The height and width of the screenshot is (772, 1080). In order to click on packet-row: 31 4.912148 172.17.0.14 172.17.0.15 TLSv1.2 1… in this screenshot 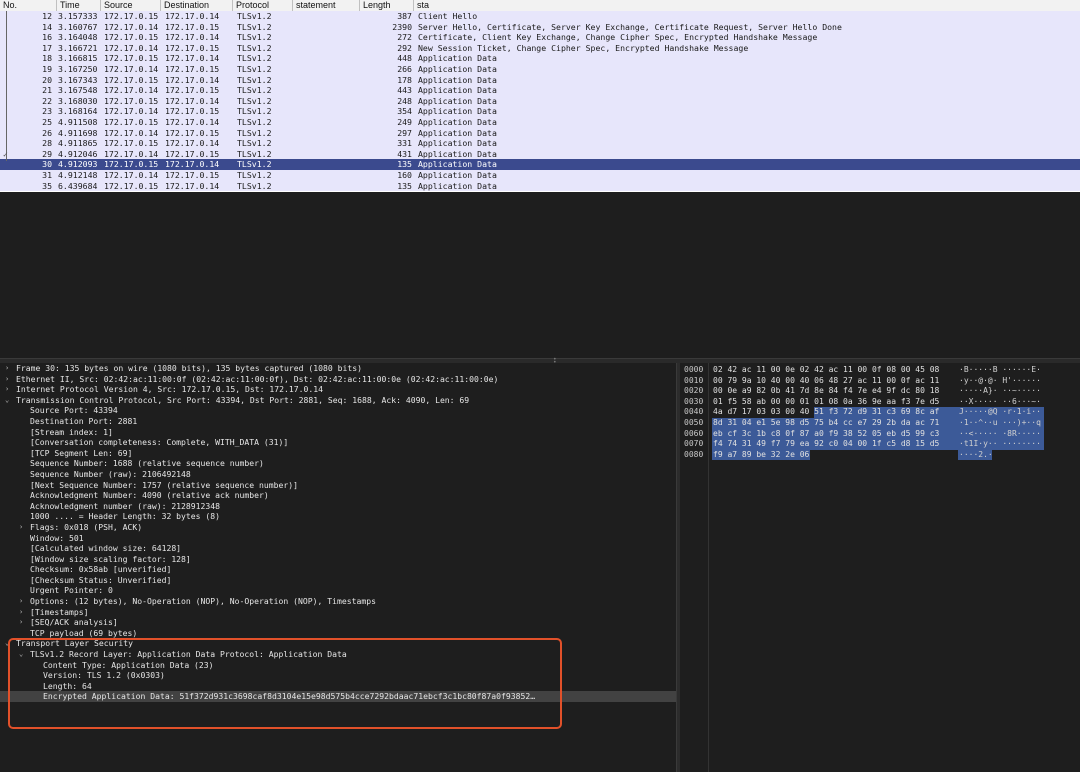, I will do `click(540, 175)`.